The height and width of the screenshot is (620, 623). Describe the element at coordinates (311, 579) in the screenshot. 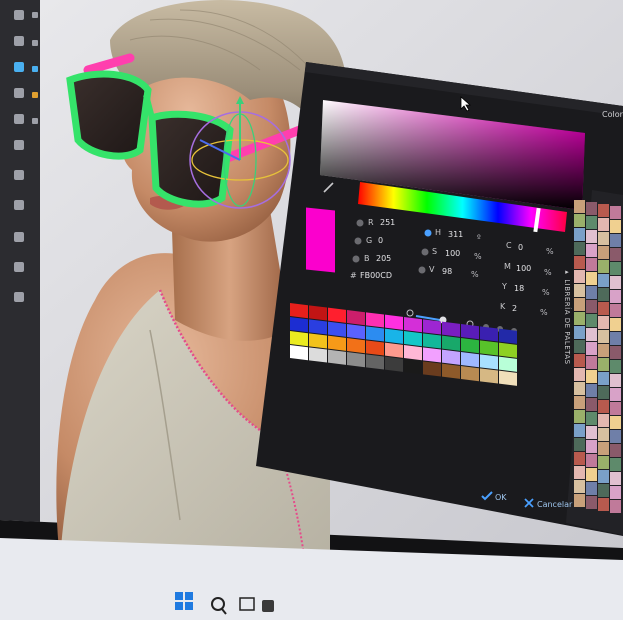

I see `taskbar` at that location.